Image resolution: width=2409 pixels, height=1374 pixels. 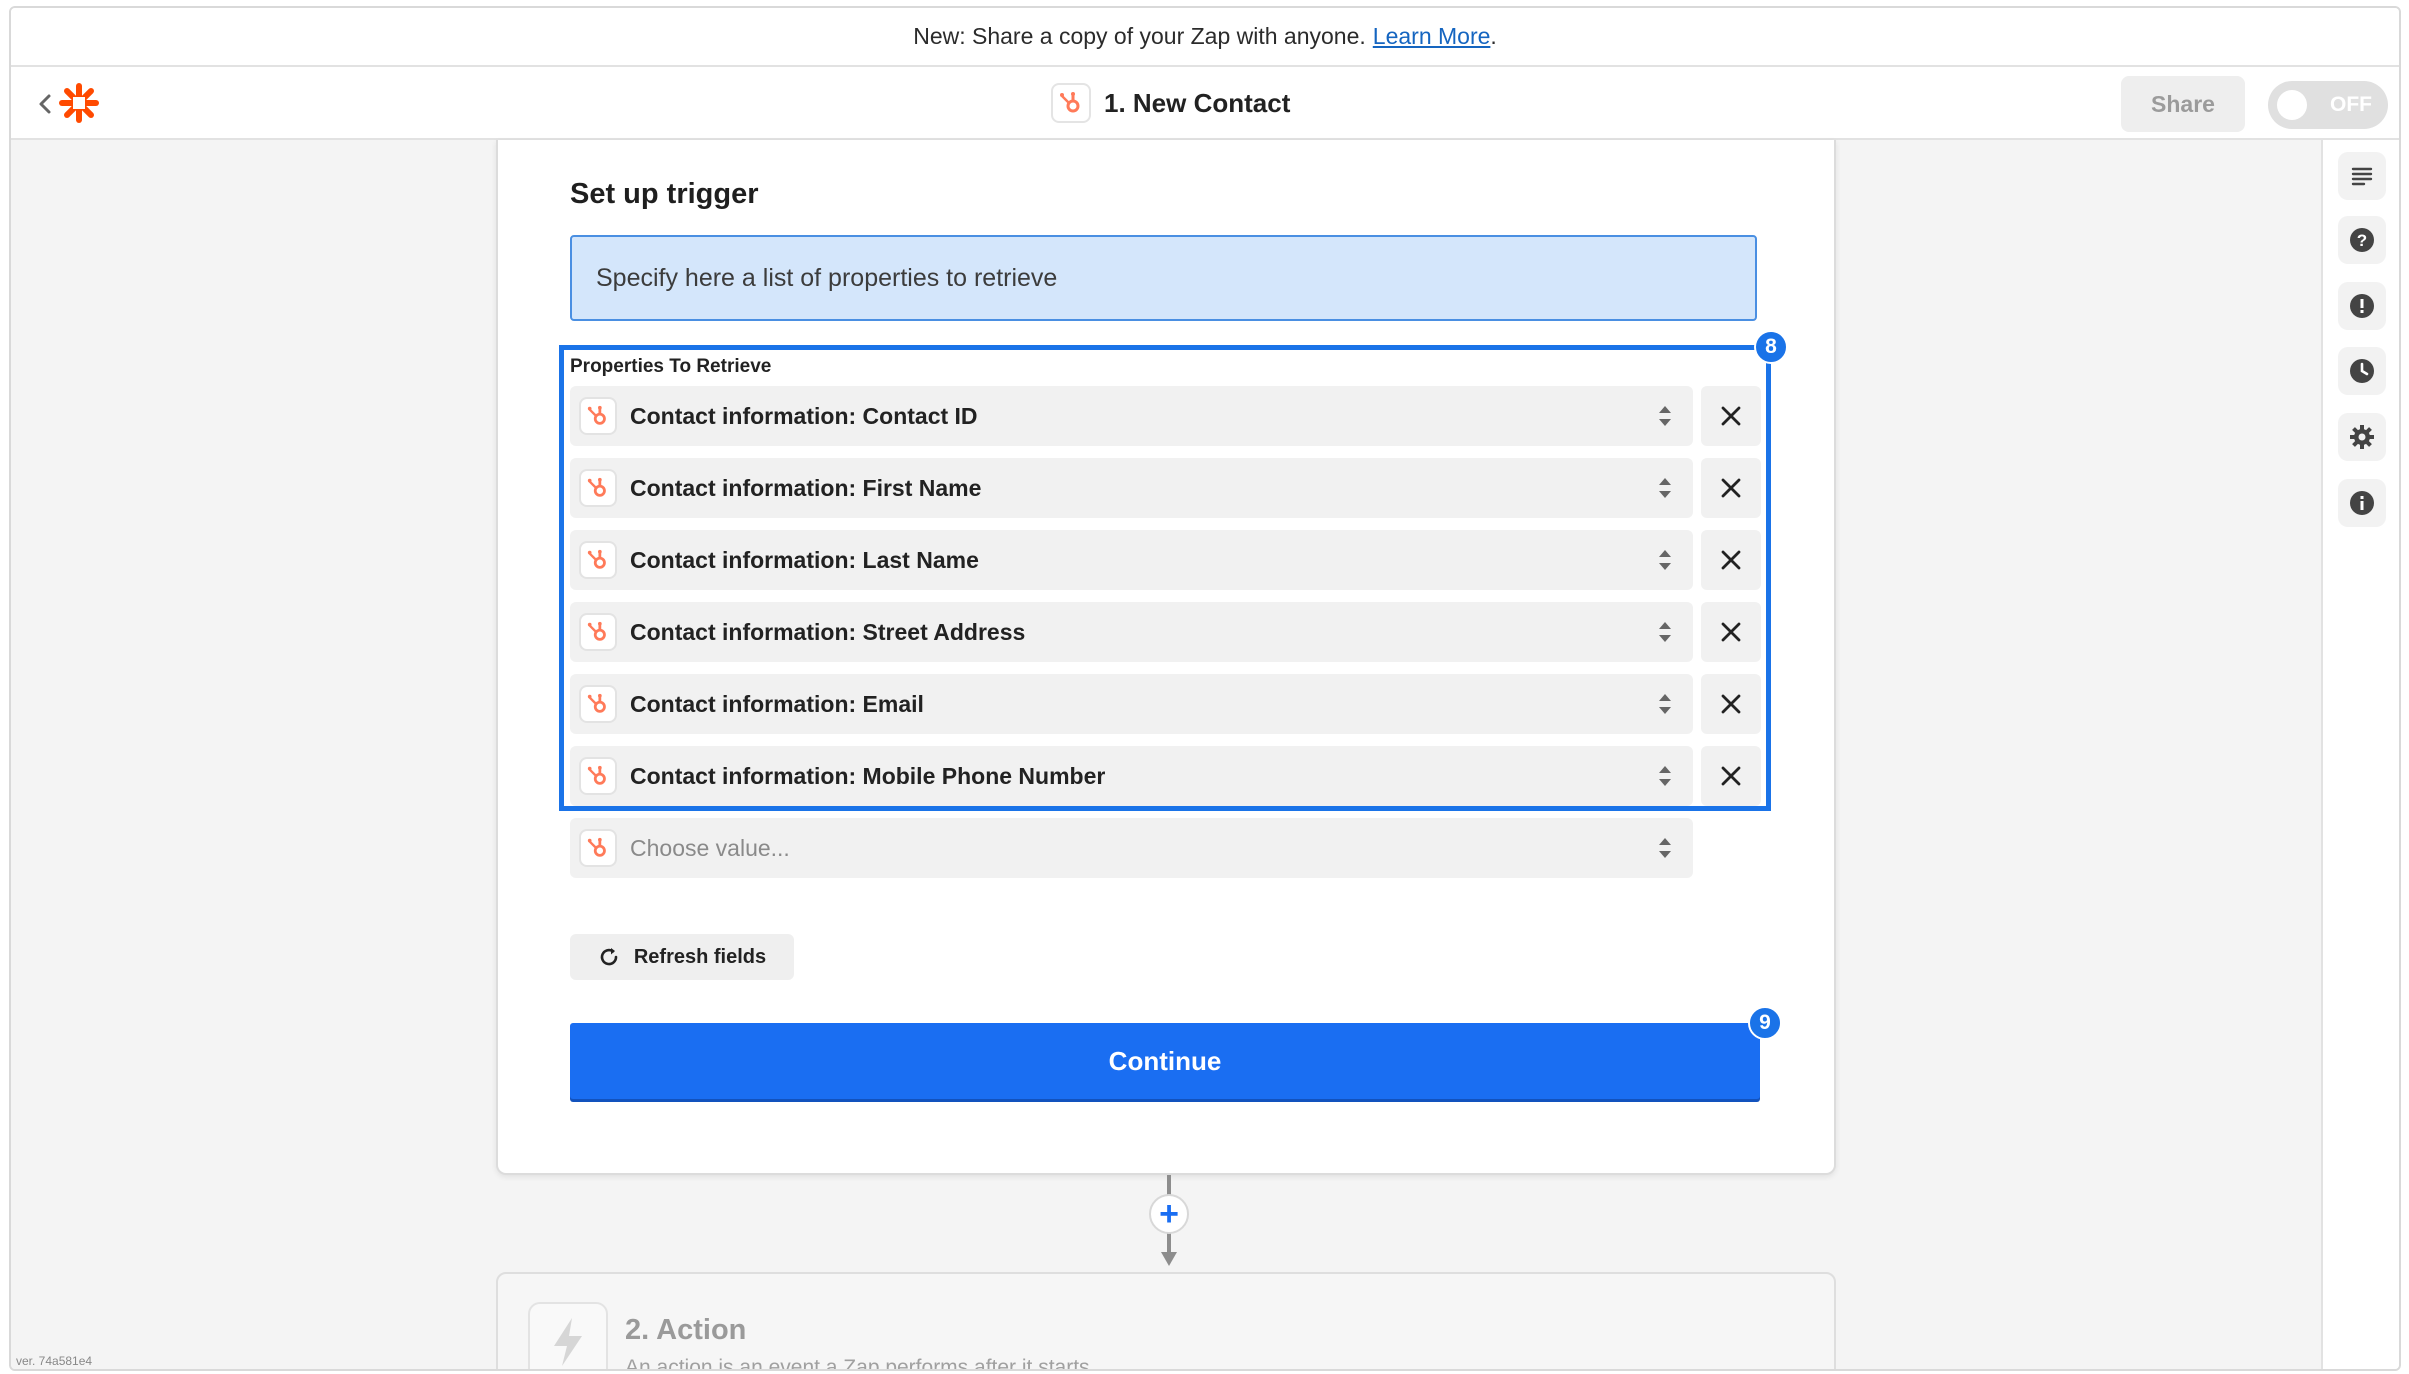 What do you see at coordinates (2351, 104) in the screenshot?
I see `toggle-label: OFF` at bounding box center [2351, 104].